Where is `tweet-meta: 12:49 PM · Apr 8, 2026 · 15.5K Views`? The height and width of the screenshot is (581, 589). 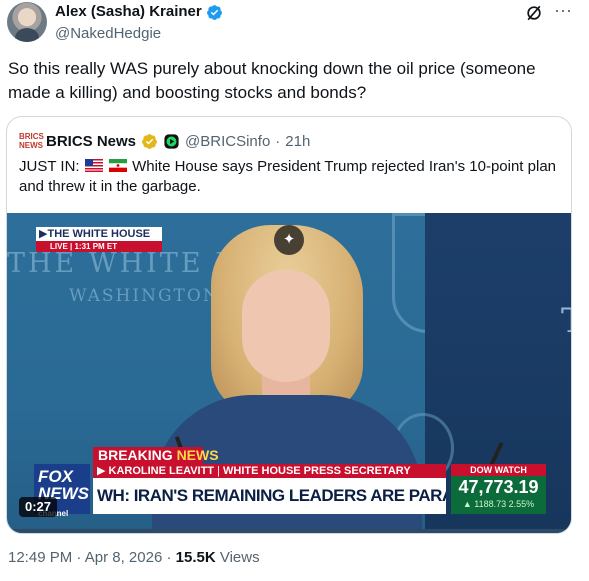 tweet-meta: 12:49 PM · Apr 8, 2026 · 15.5K Views is located at coordinates (134, 558).